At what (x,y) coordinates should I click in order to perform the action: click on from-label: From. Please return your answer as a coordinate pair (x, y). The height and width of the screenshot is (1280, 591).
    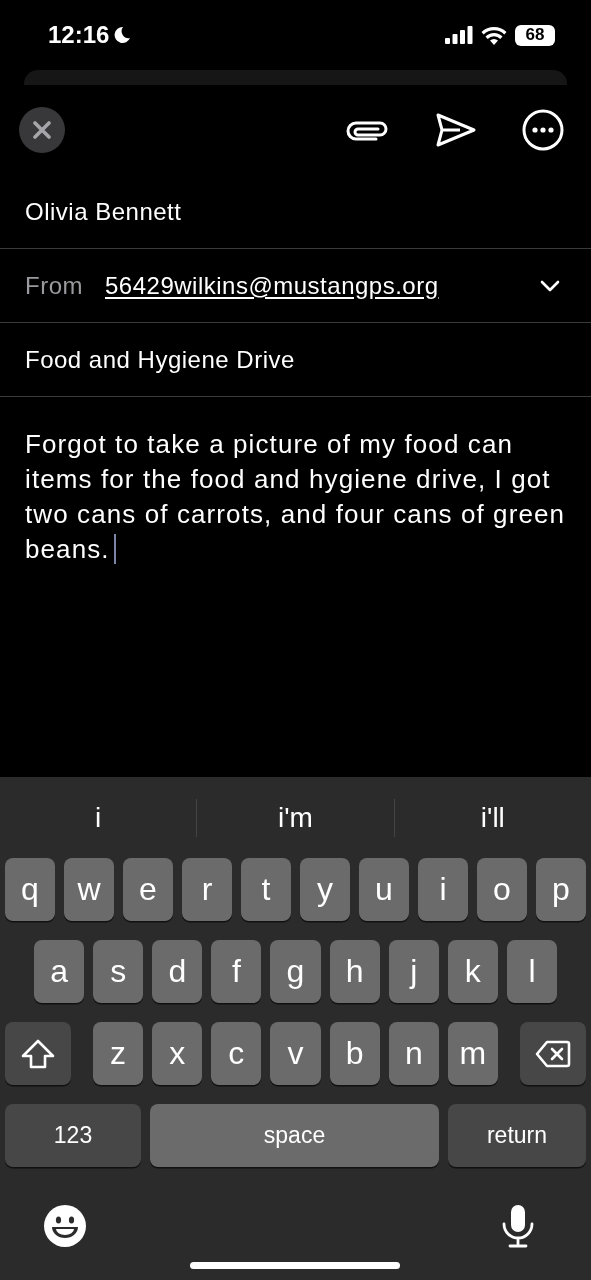
    Looking at the image, I should click on (54, 285).